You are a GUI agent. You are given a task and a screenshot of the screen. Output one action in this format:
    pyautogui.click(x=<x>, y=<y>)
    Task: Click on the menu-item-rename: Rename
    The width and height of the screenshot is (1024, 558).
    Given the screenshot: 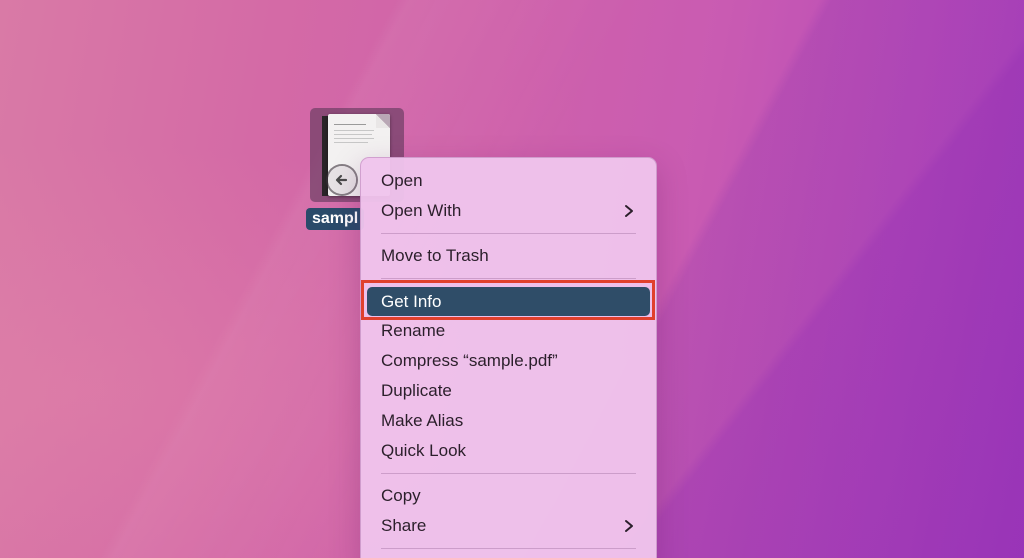 What is the action you would take?
    pyautogui.click(x=508, y=331)
    